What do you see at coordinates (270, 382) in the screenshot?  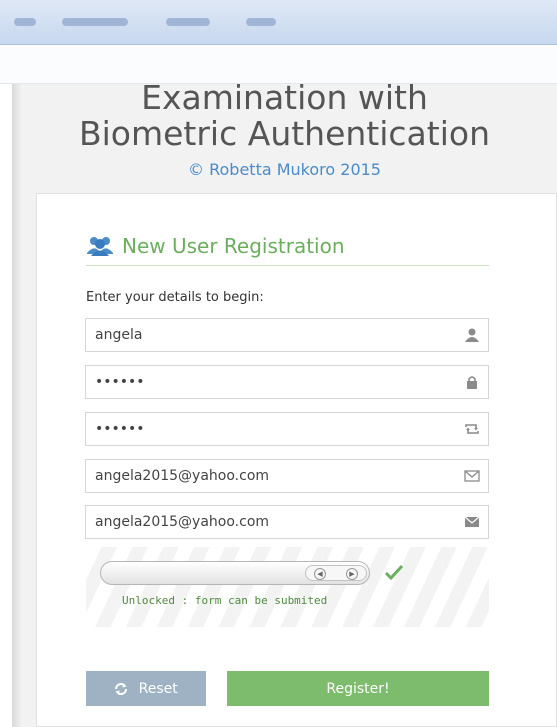 I see `password-input` at bounding box center [270, 382].